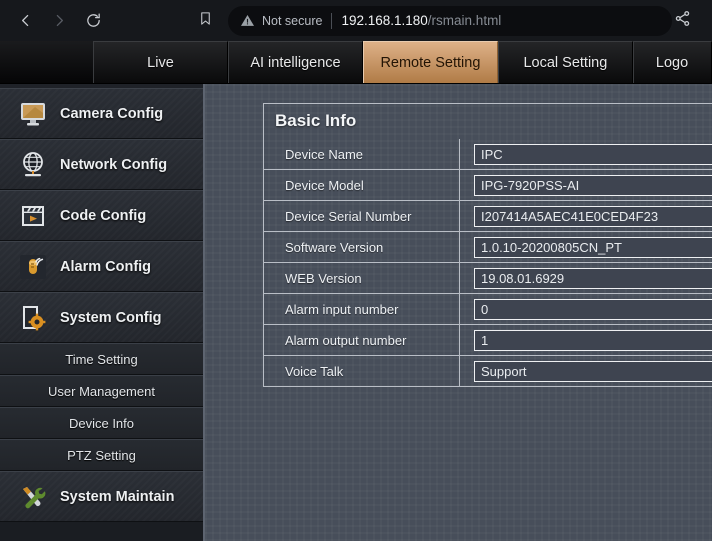 The width and height of the screenshot is (712, 541). I want to click on table-row: Voice Talk Support, so click(487, 371).